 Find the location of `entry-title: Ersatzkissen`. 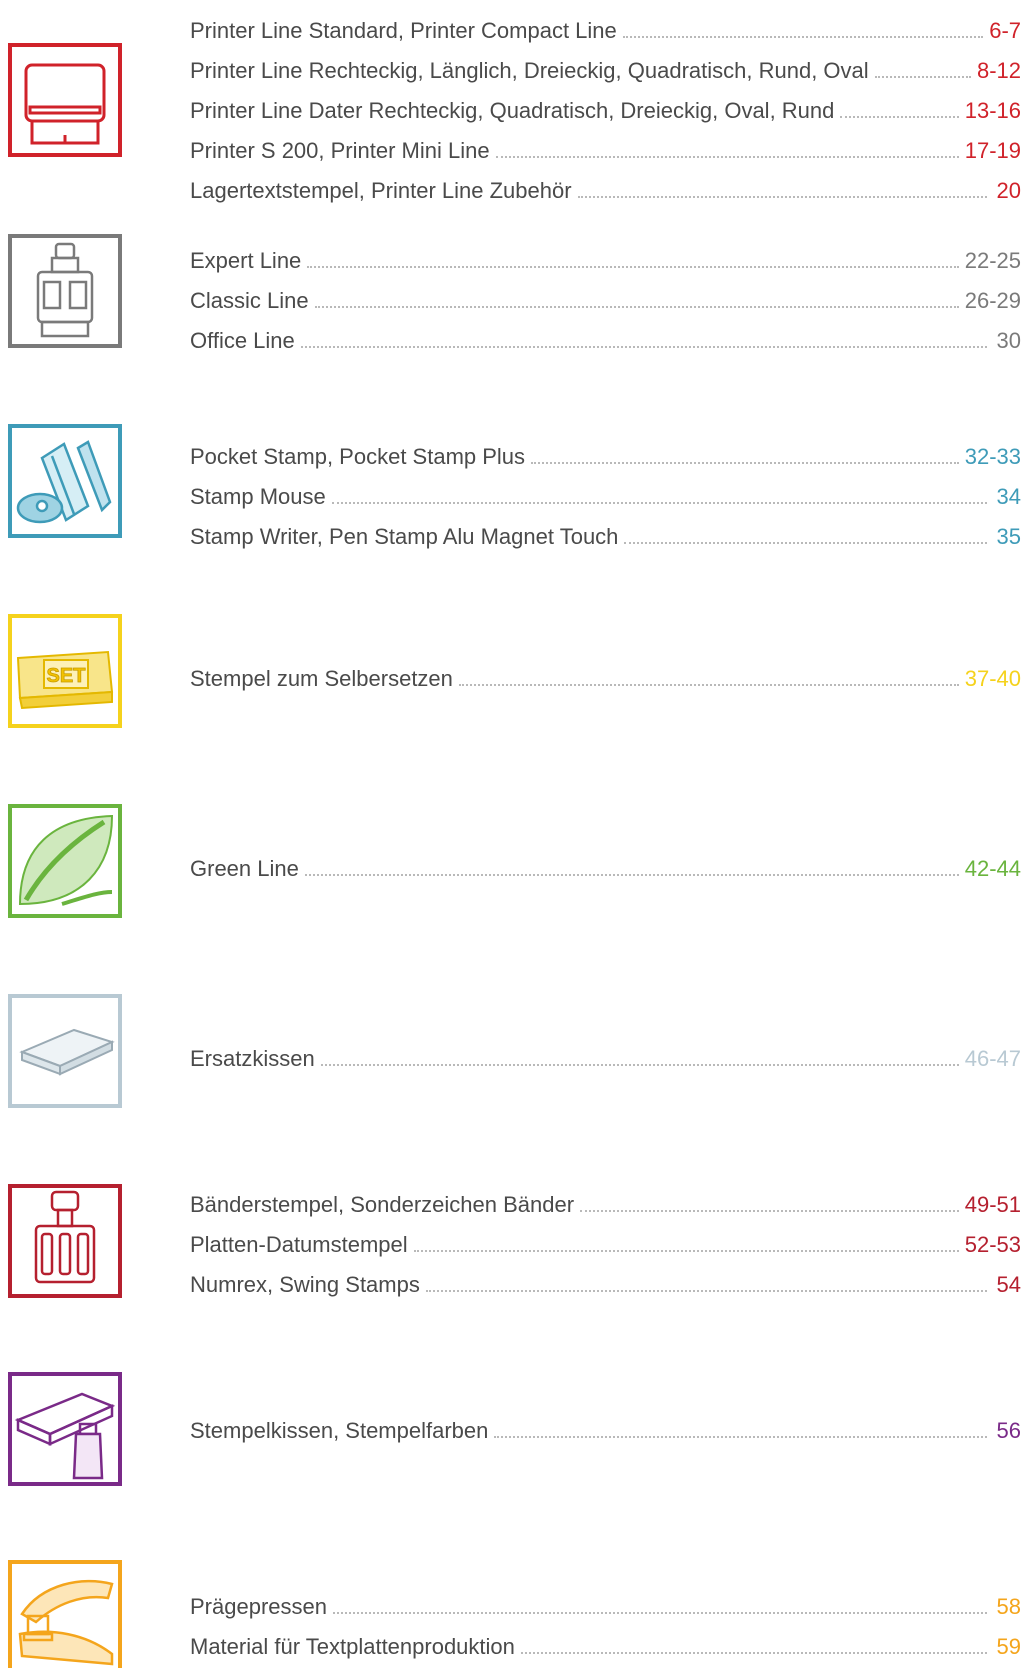

entry-title: Ersatzkissen is located at coordinates (252, 1058).